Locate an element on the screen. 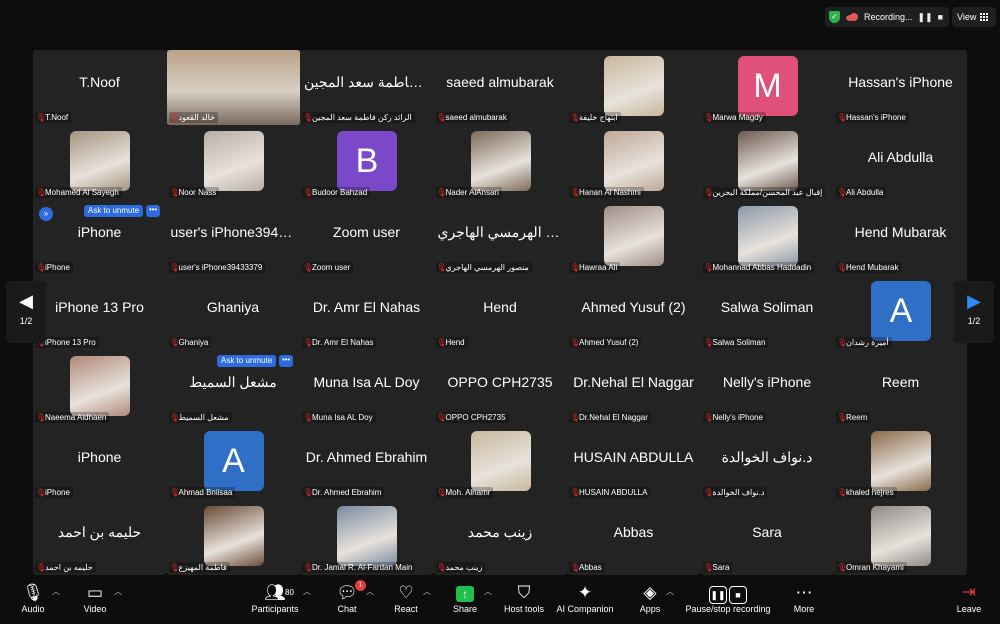  stop-recording-icon: ■ is located at coordinates (940, 17).